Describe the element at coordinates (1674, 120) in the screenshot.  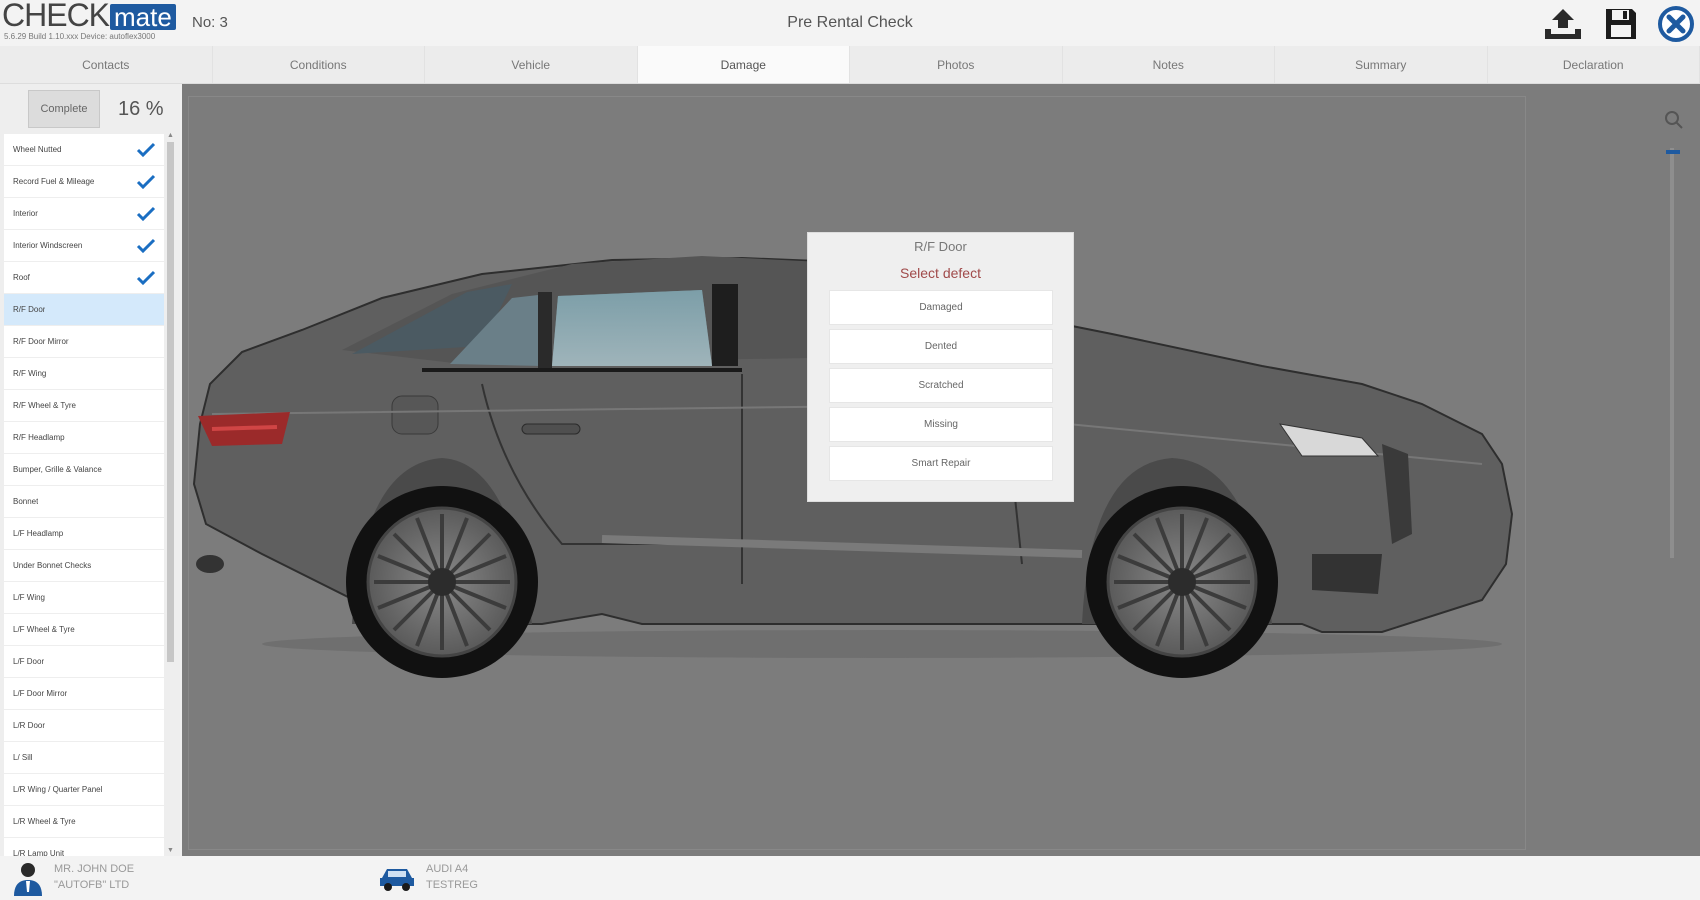
I see `zoom-icon` at that location.